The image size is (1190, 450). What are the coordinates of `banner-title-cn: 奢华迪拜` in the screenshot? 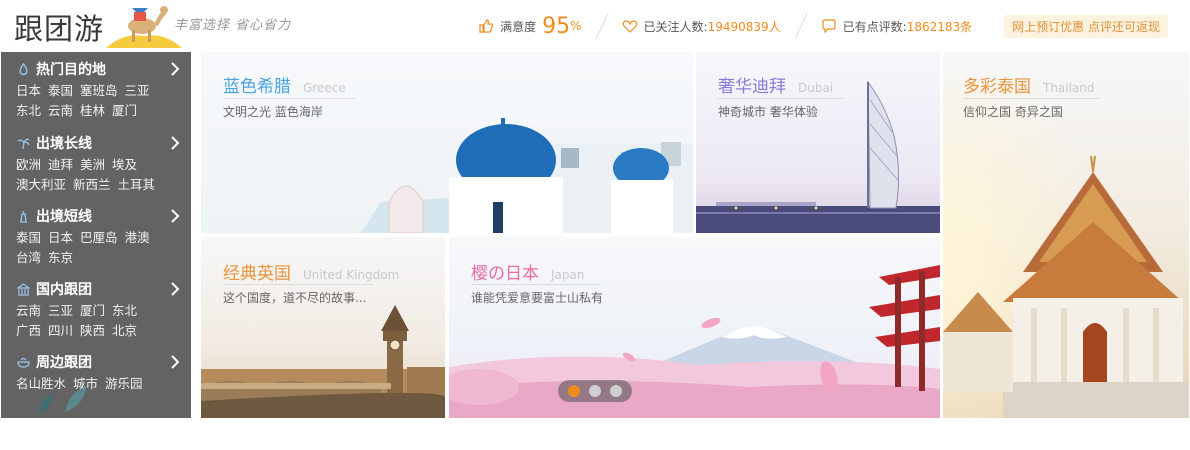 It's located at (752, 87).